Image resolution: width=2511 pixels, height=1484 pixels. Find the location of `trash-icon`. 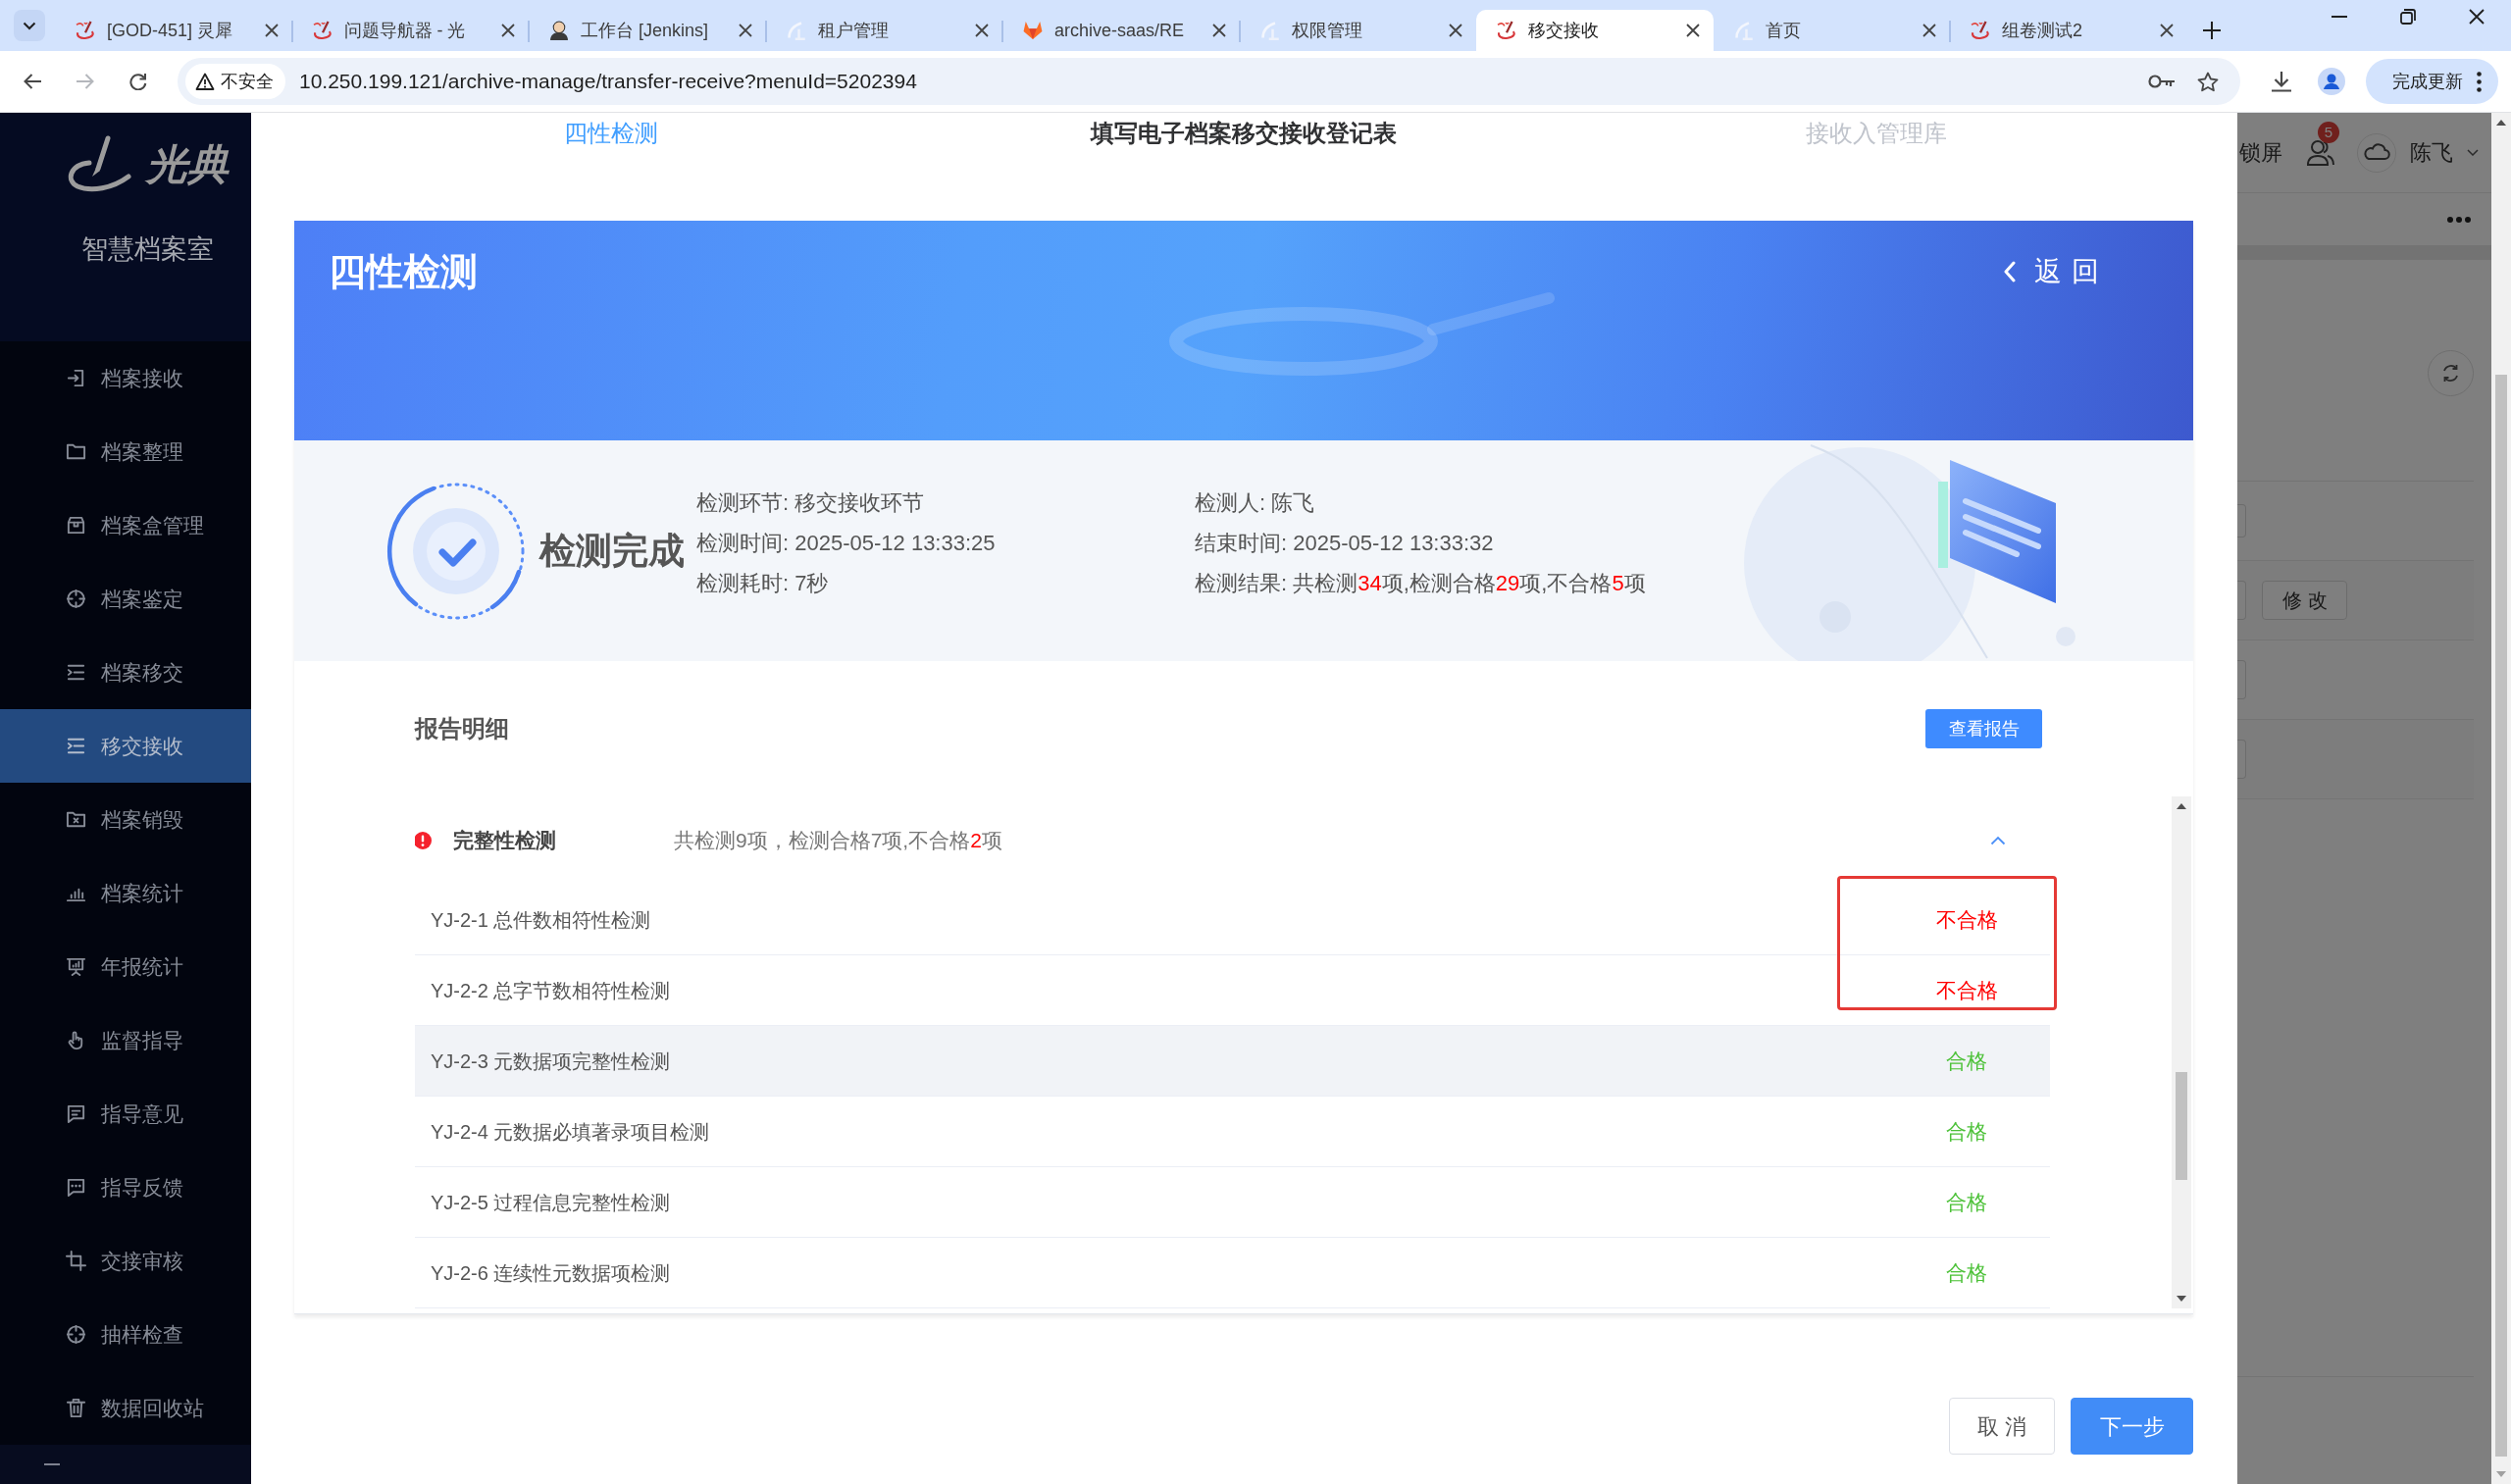

trash-icon is located at coordinates (76, 1408).